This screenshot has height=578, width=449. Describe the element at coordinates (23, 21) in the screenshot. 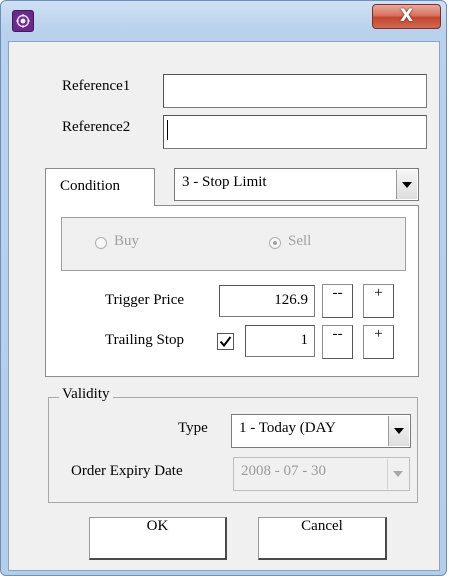

I see `purple-flower-icon` at that location.